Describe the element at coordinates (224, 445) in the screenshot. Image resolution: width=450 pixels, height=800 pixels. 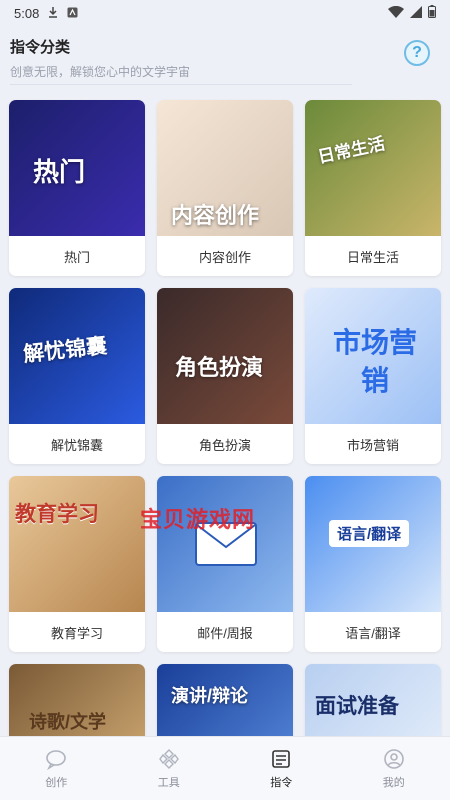
I see `category-label: 角色扮演` at that location.